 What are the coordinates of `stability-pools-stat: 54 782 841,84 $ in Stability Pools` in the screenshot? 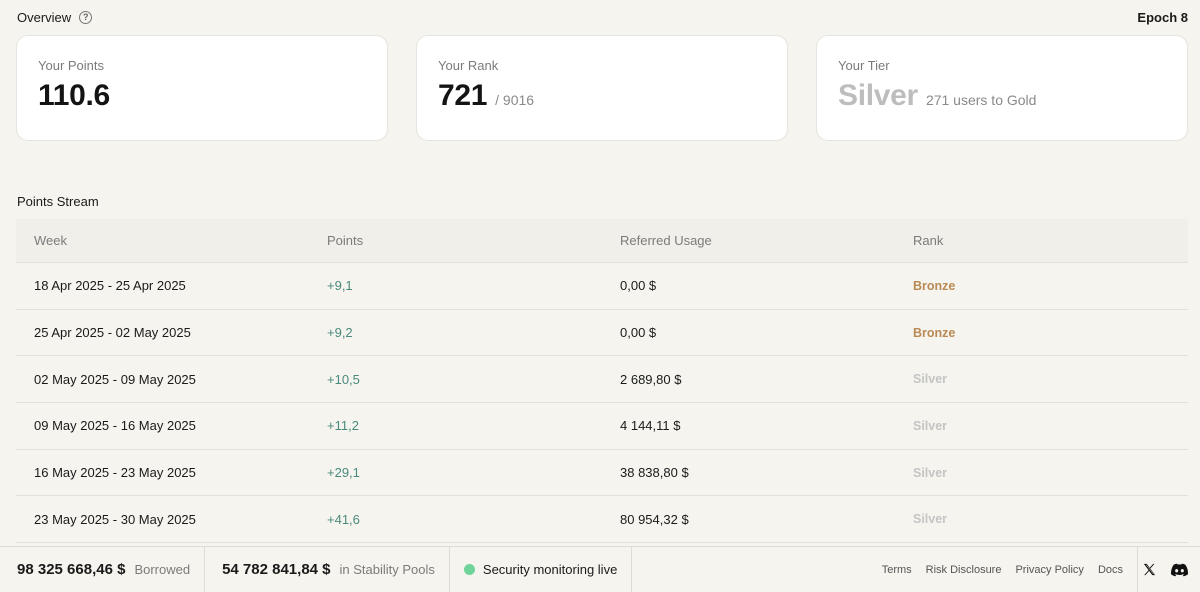 It's located at (327, 569).